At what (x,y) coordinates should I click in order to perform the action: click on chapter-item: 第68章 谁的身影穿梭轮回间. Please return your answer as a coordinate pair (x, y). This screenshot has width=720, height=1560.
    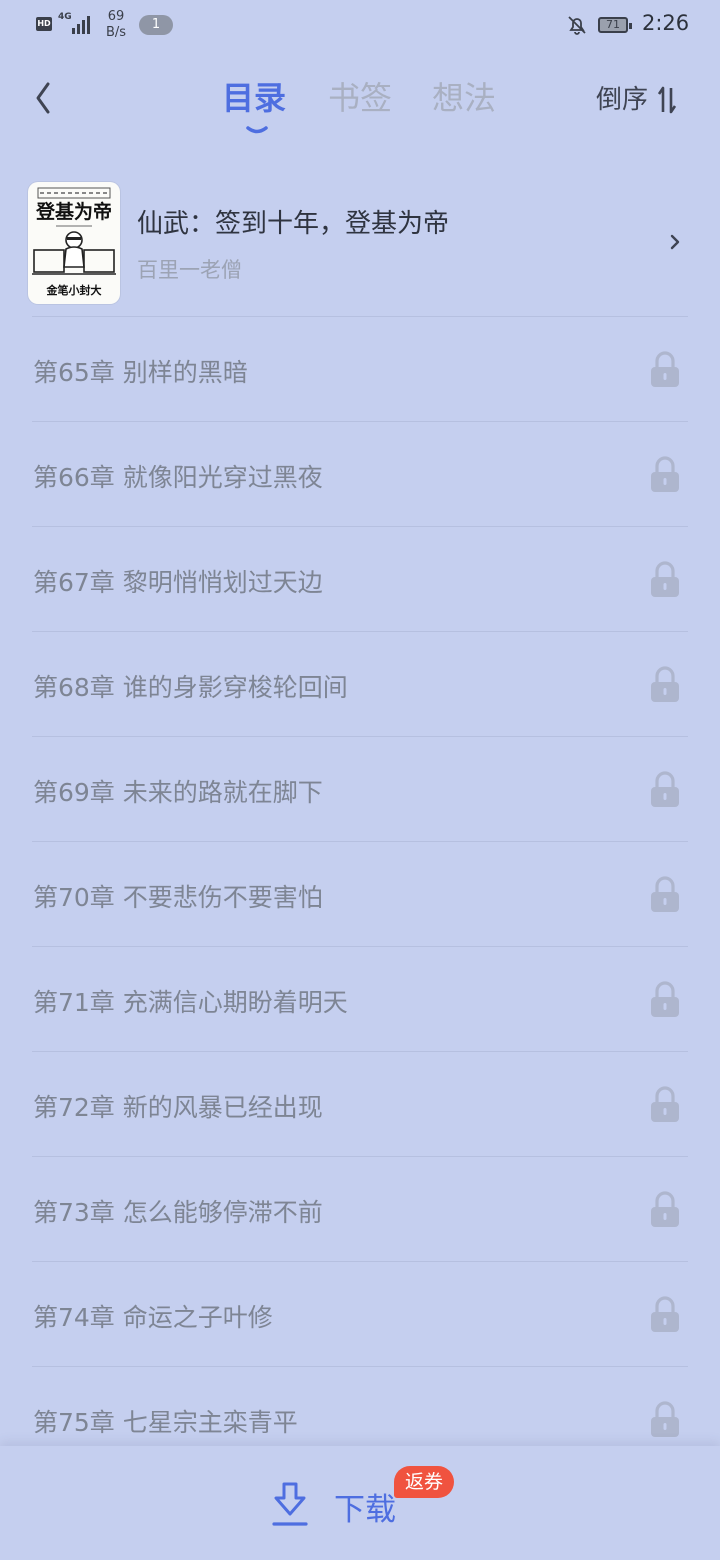
    Looking at the image, I should click on (360, 683).